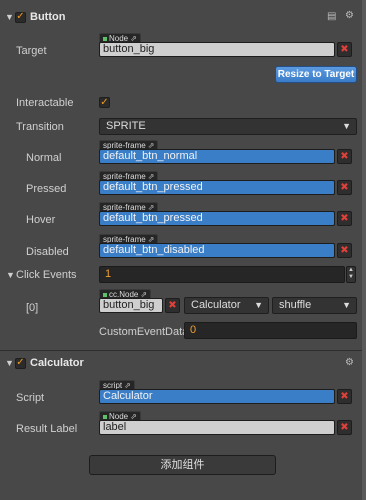 The width and height of the screenshot is (366, 500). What do you see at coordinates (57, 363) in the screenshot?
I see `calculator-component-title: Calculator` at bounding box center [57, 363].